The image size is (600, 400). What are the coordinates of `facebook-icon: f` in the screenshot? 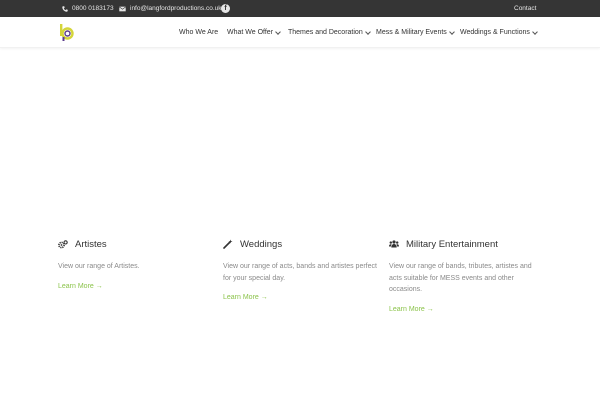 It's located at (225, 8).